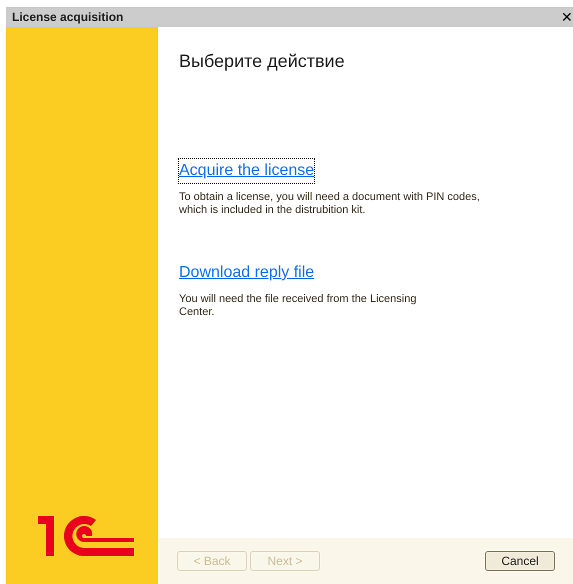 This screenshot has height=584, width=573. What do you see at coordinates (298, 306) in the screenshot?
I see `action-description: You will need the file received from the Licensing Center.` at bounding box center [298, 306].